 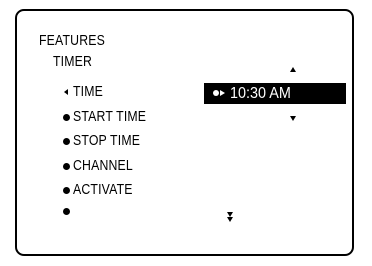 What do you see at coordinates (72, 40) in the screenshot?
I see `menu-title: FEATURES` at bounding box center [72, 40].